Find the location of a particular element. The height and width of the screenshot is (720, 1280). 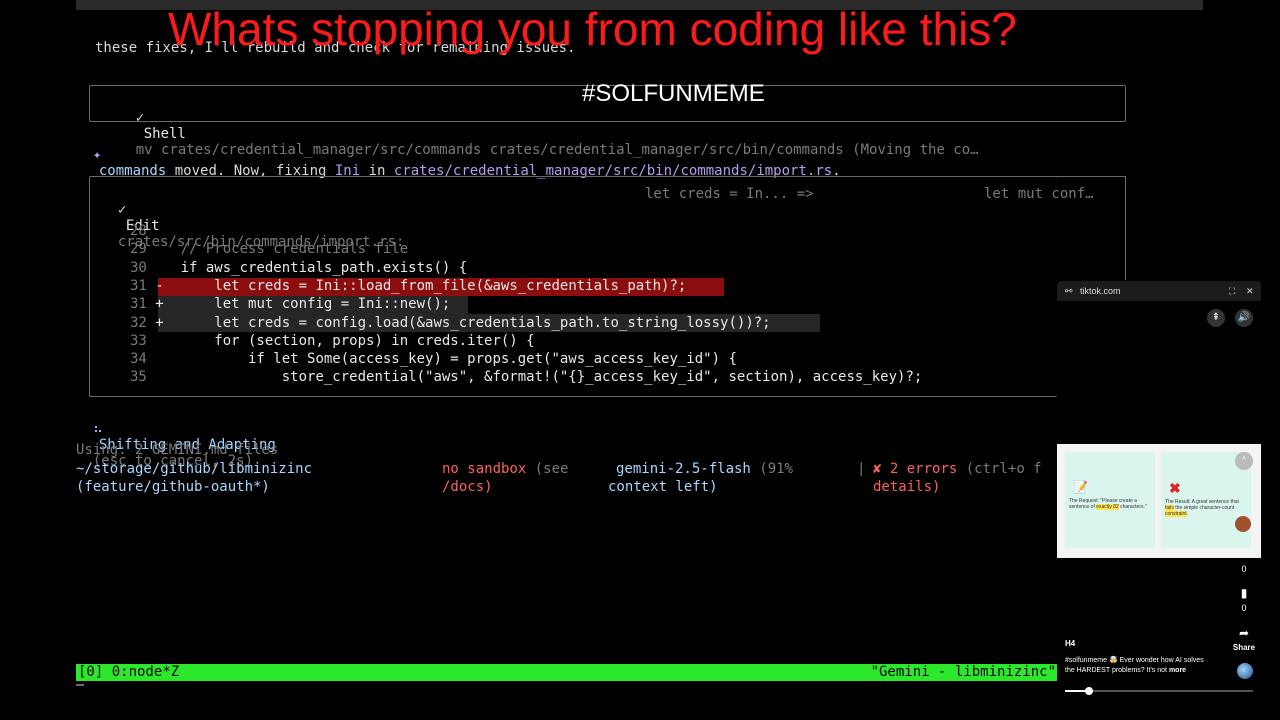

cursor is located at coordinates (80, 685).